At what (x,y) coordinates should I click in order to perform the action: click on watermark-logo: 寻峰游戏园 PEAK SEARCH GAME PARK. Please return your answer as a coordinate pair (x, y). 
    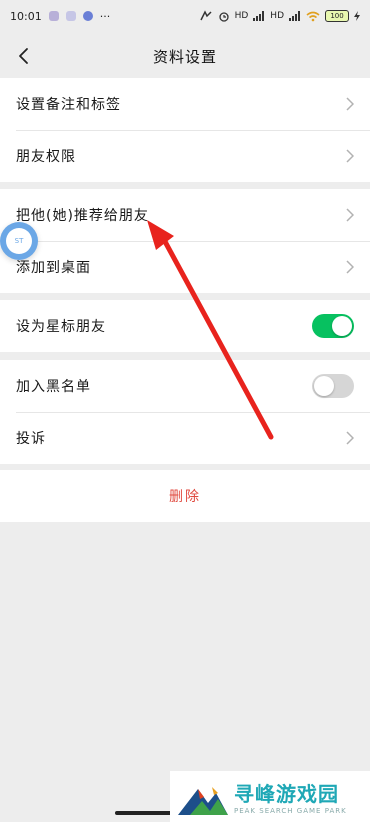
    Looking at the image, I should click on (270, 796).